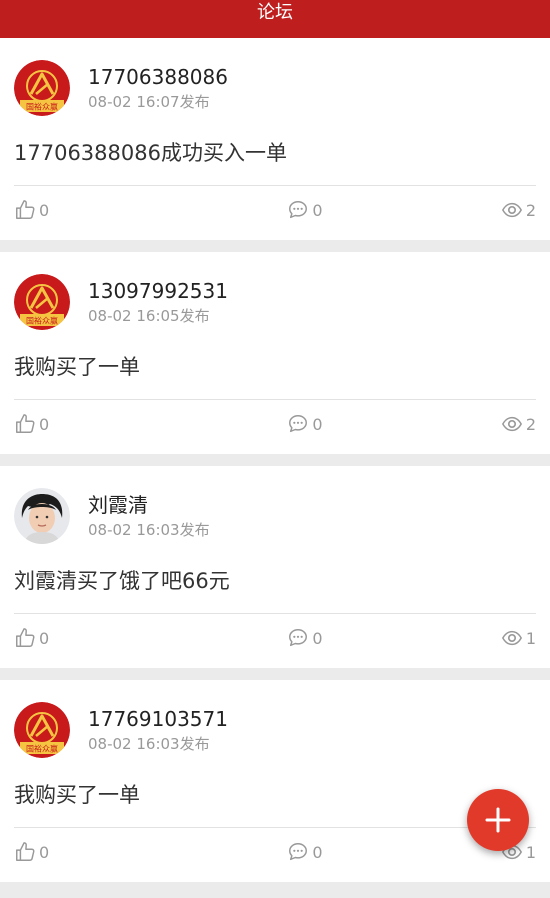  I want to click on post-author: 刘霞清, so click(149, 505).